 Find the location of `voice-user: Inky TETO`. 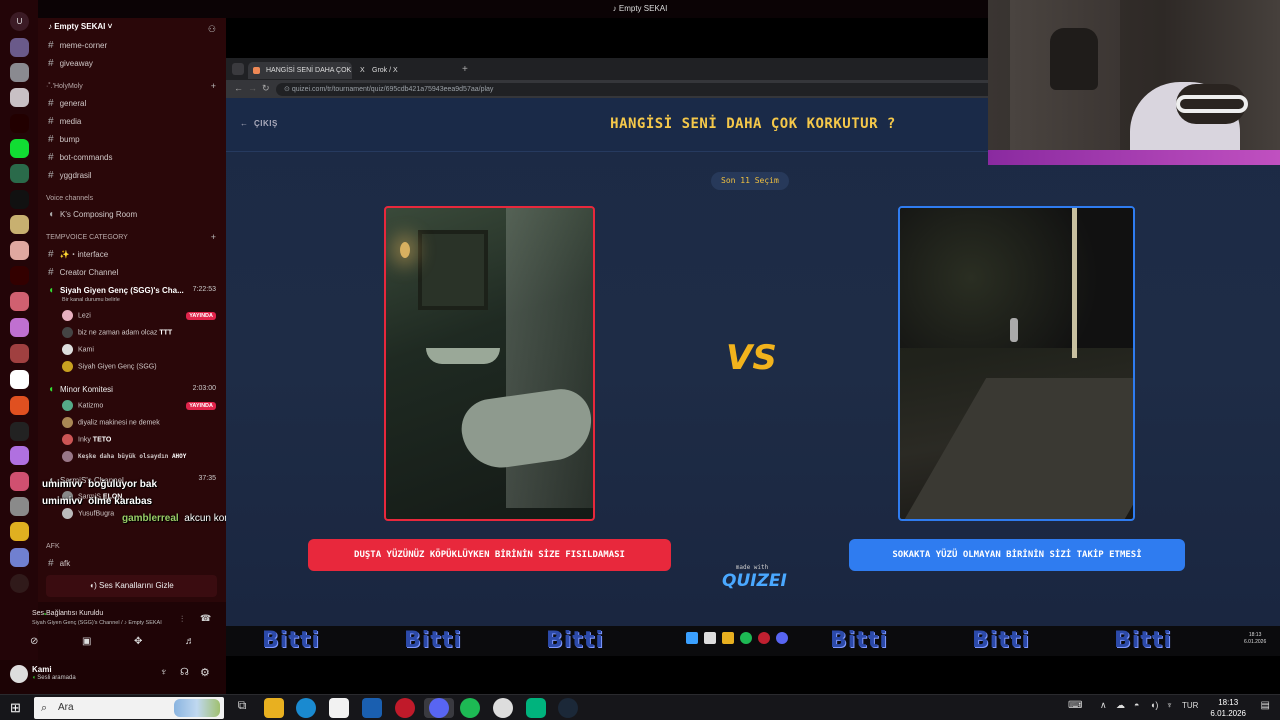

voice-user: Inky TETO is located at coordinates (86, 439).